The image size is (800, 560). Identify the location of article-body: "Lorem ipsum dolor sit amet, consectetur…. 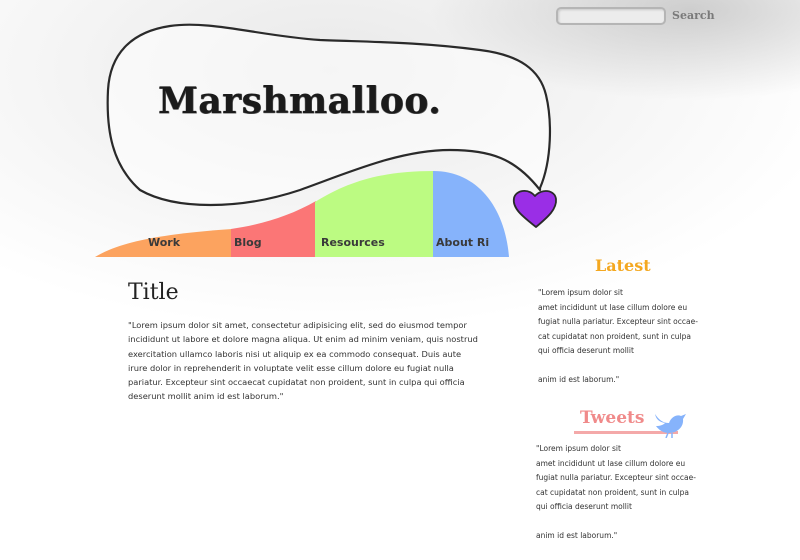
(303, 361).